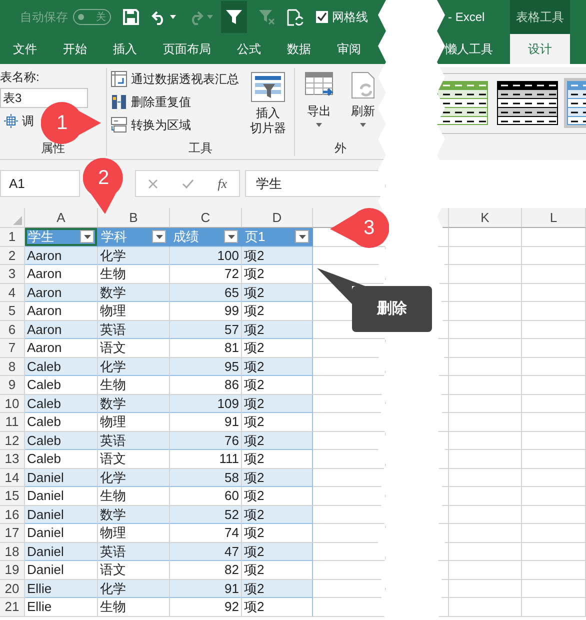 The image size is (586, 620). I want to click on callout-tooltip: 2, so click(103, 186).